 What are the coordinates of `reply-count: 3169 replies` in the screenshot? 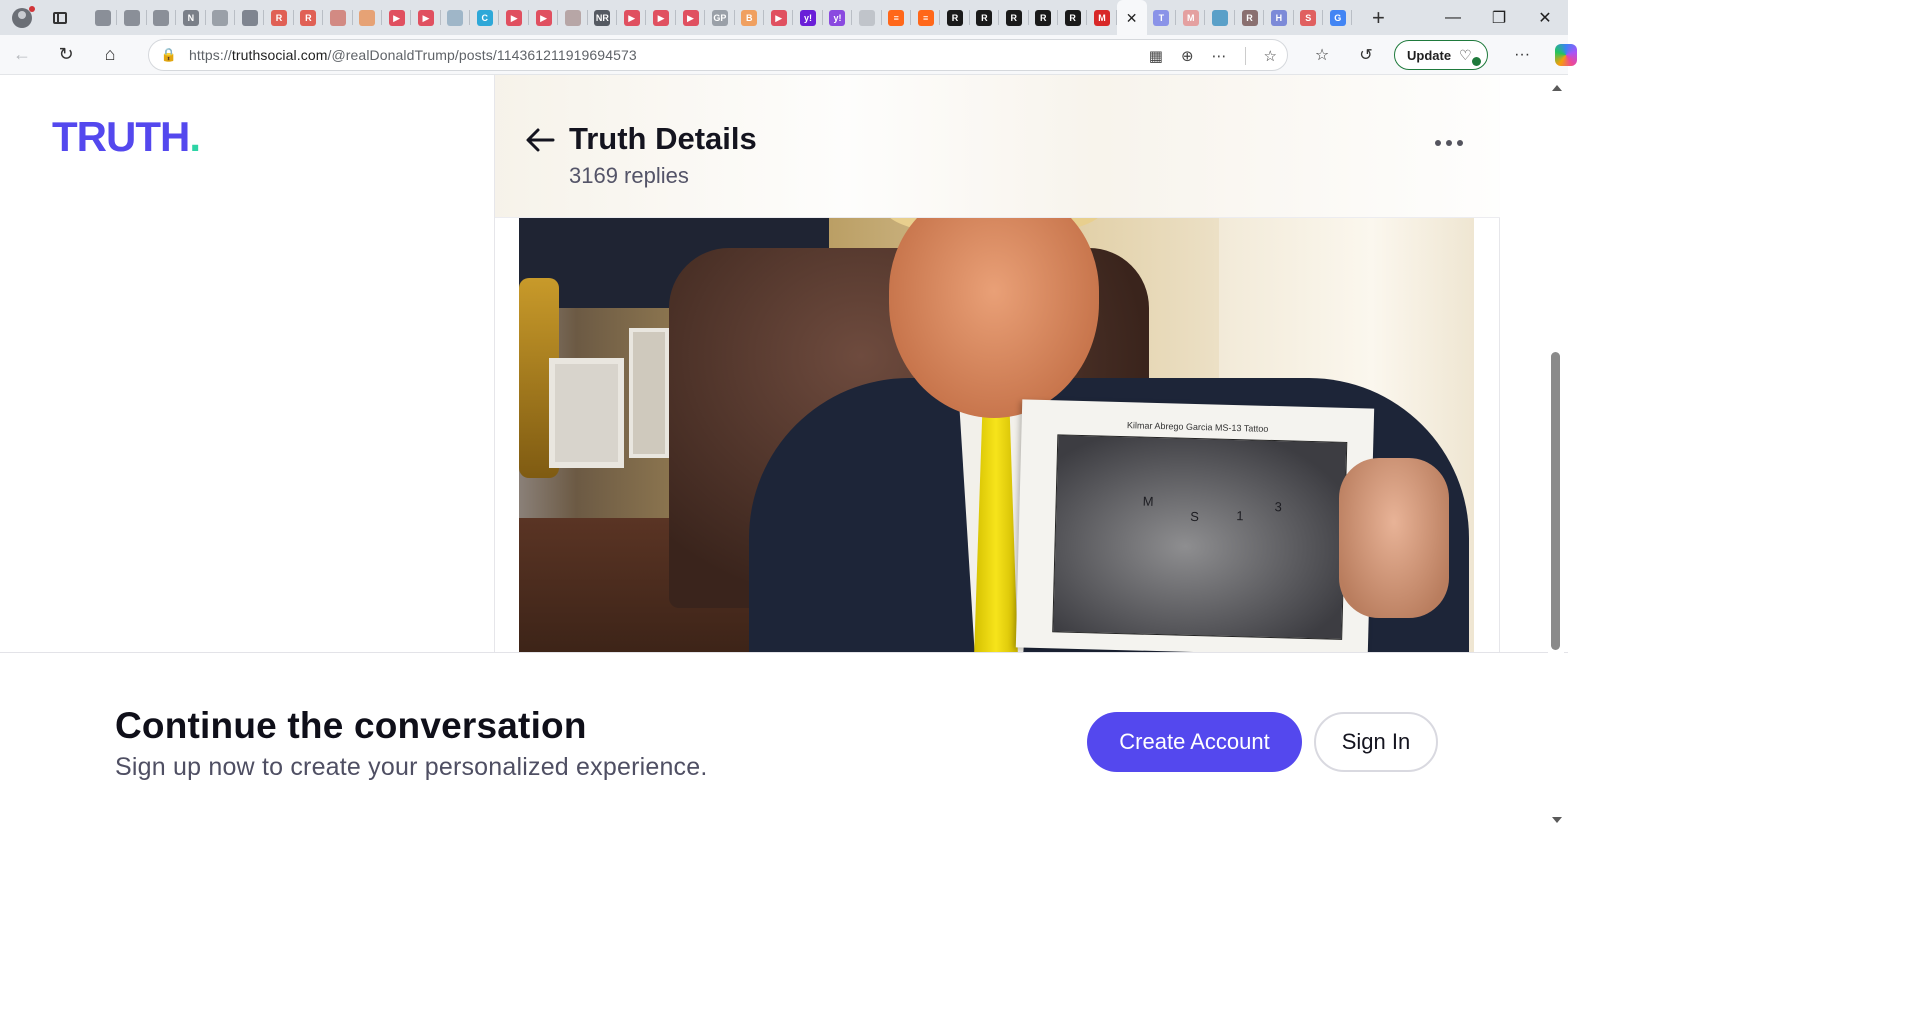 It's located at (629, 175).